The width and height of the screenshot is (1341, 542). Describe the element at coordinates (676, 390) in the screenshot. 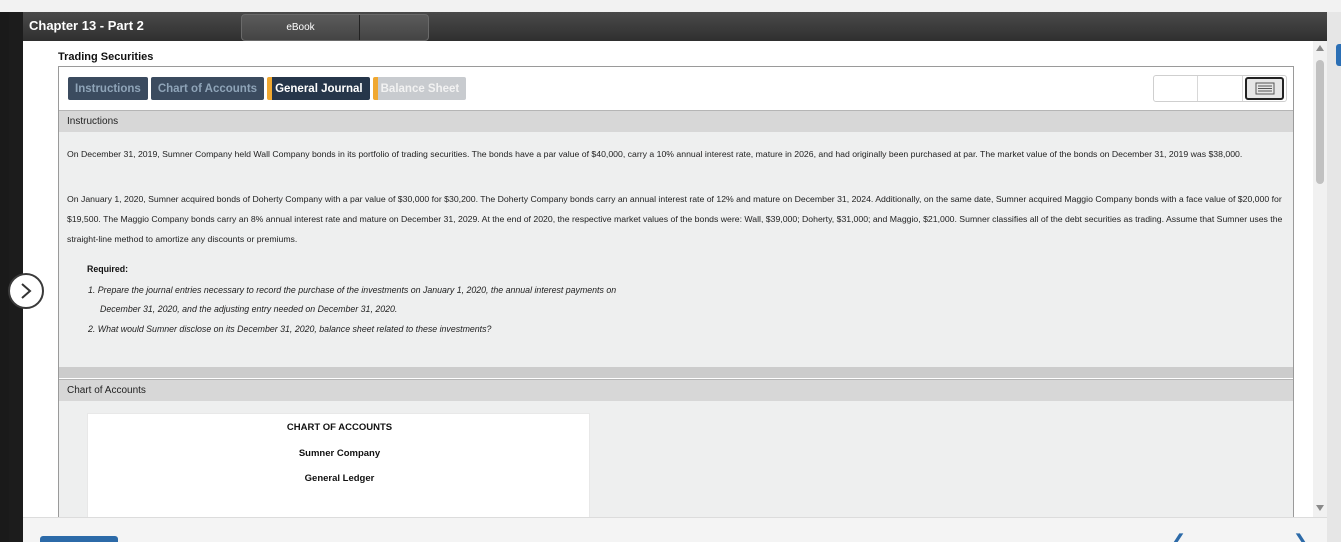

I see `chart-of-accounts-section-header: Chart of Accounts` at that location.